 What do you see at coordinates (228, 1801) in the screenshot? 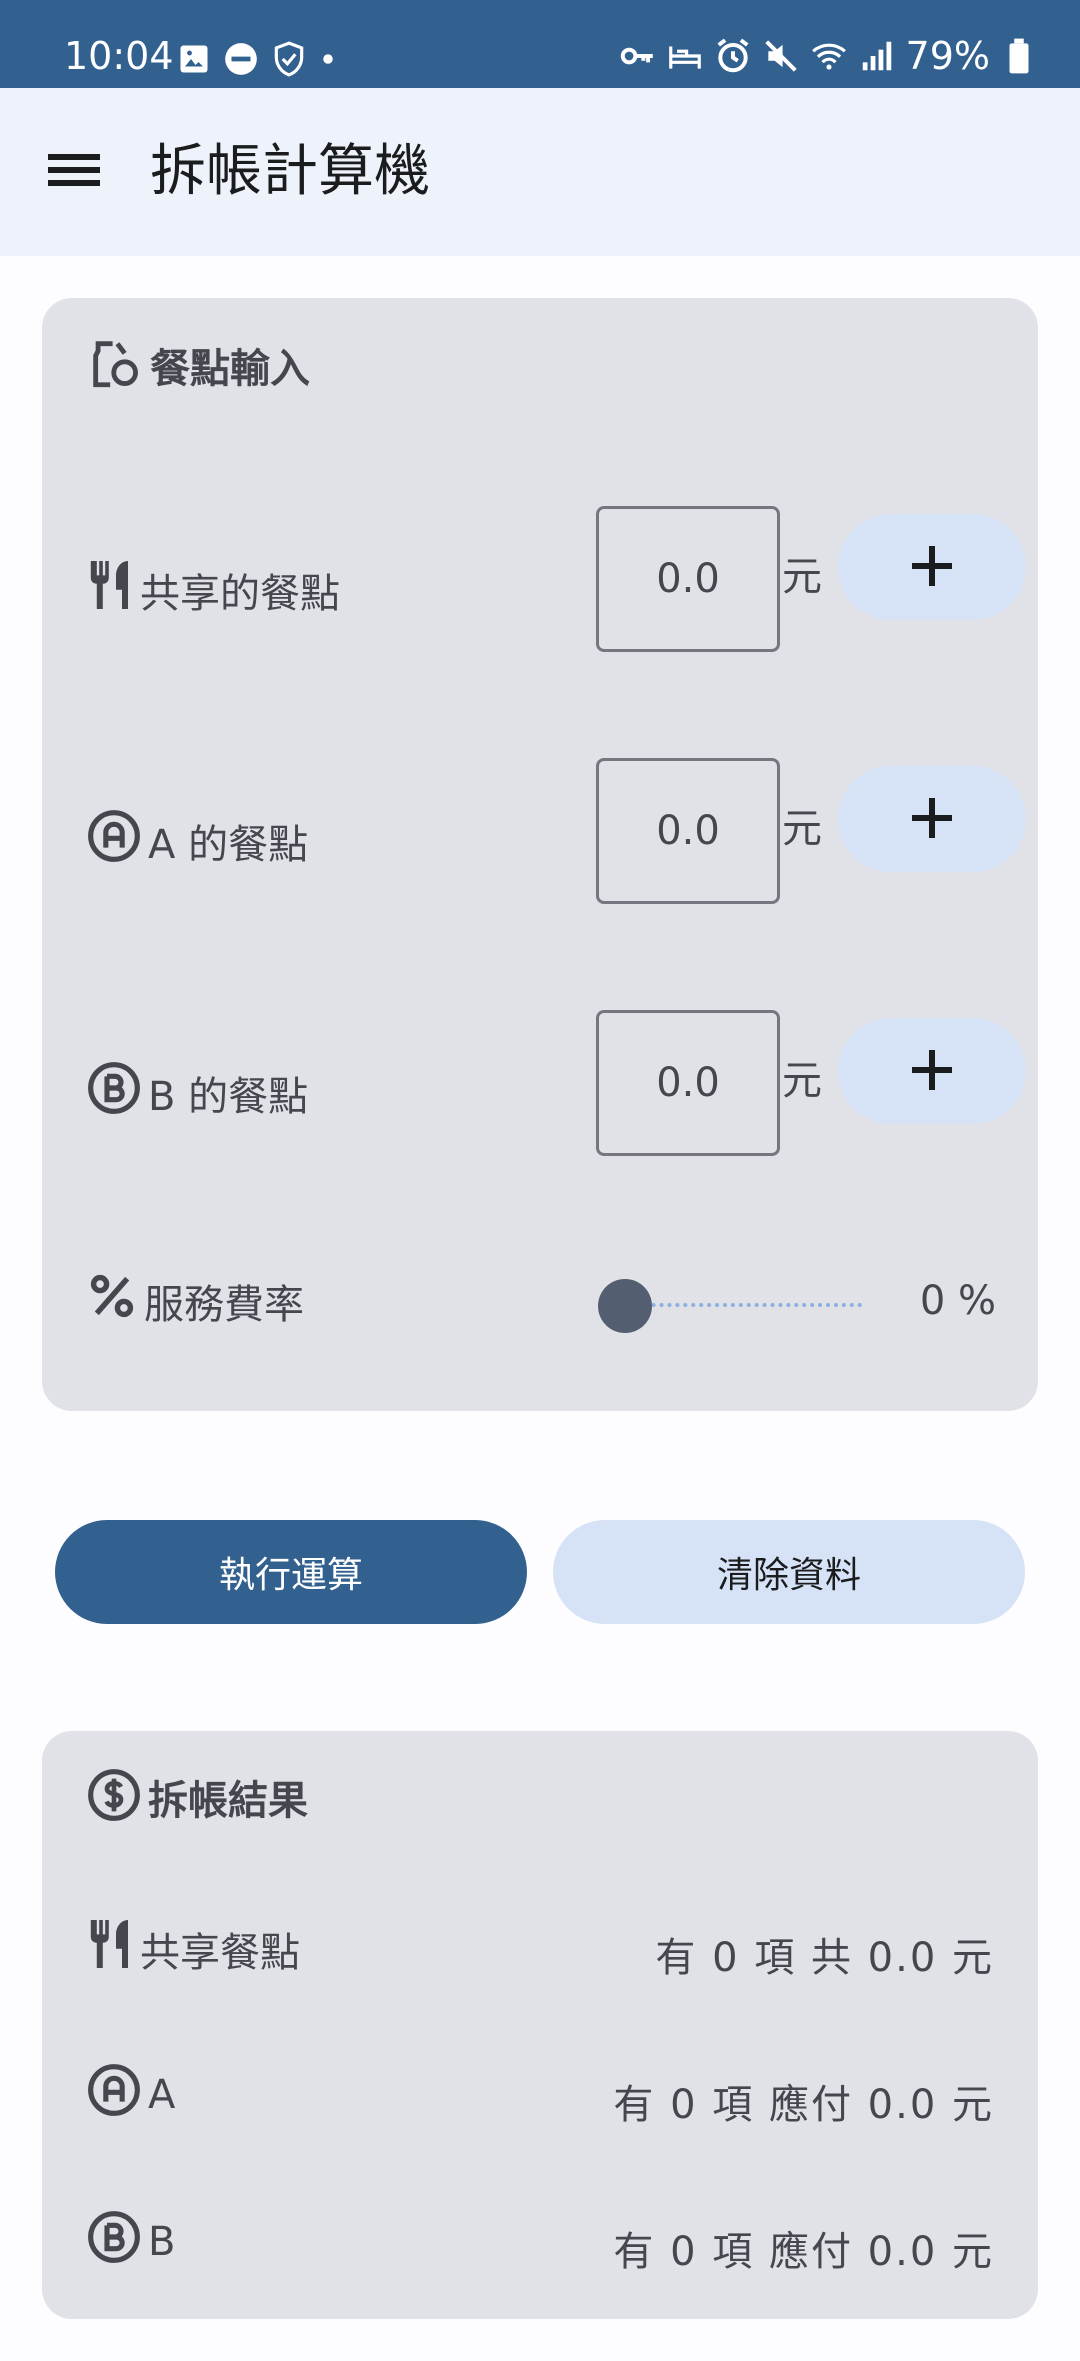
I see `result-title: 拆帳結果` at bounding box center [228, 1801].